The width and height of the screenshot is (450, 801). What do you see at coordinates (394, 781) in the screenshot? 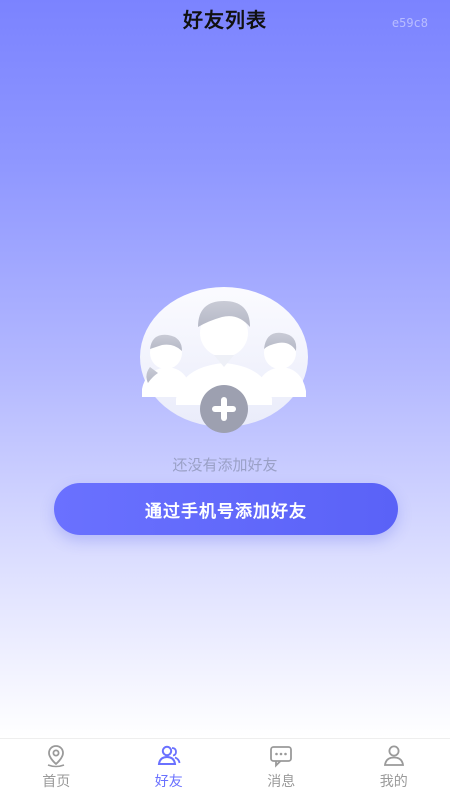
I see `tab-me-label: 我的` at bounding box center [394, 781].